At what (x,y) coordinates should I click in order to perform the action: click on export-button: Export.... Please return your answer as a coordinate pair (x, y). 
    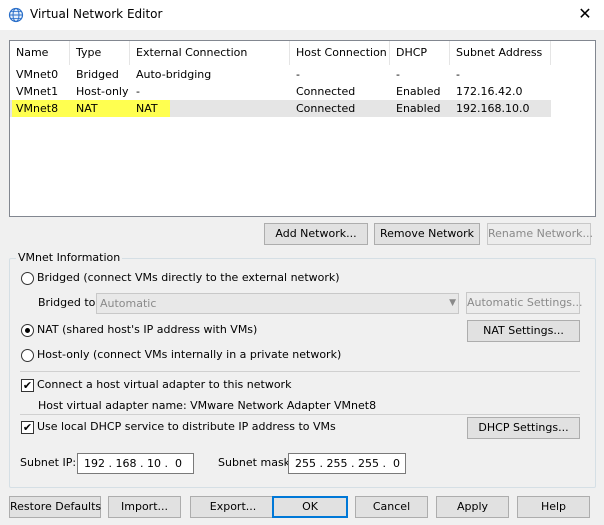
    Looking at the image, I should click on (233, 507).